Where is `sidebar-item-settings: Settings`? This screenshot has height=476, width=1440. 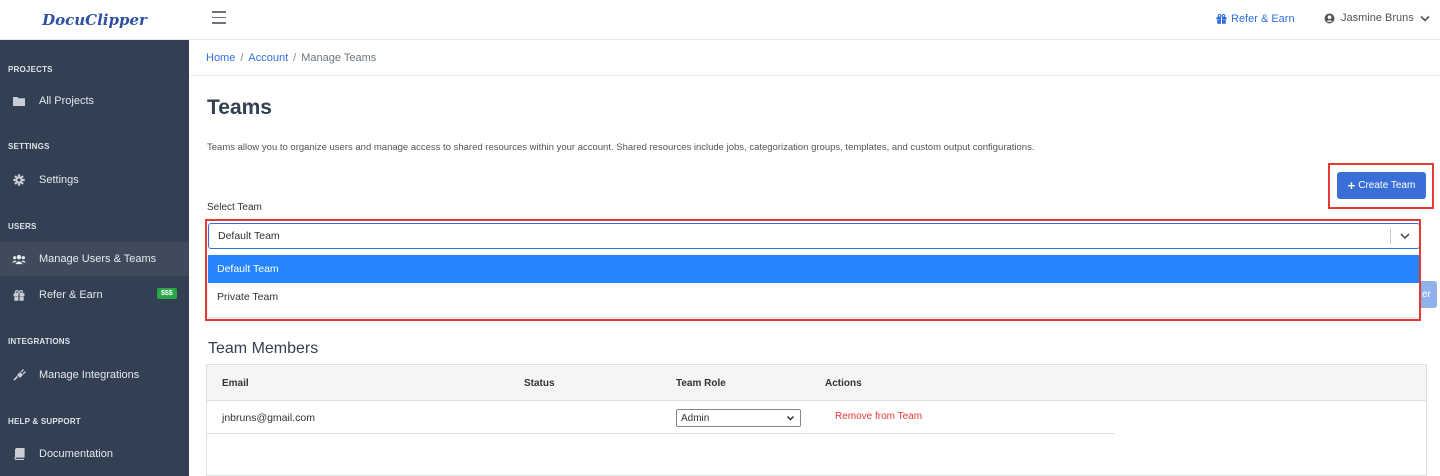
sidebar-item-settings: Settings is located at coordinates (94, 180).